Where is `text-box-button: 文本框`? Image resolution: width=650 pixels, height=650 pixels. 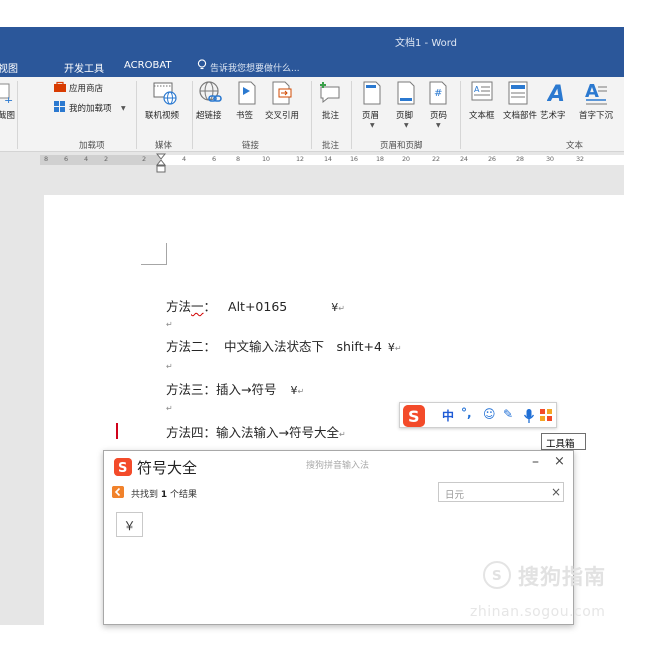
text-box-button: 文本框 is located at coordinates (482, 115).